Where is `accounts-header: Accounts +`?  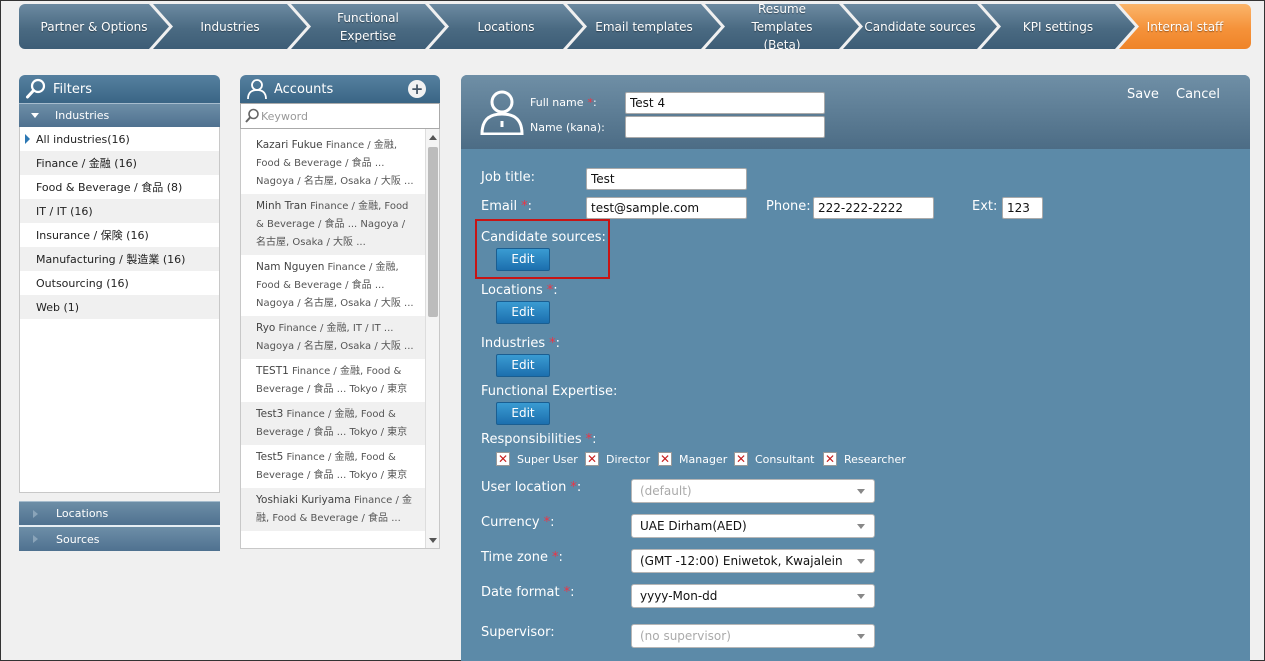 accounts-header: Accounts + is located at coordinates (340, 89).